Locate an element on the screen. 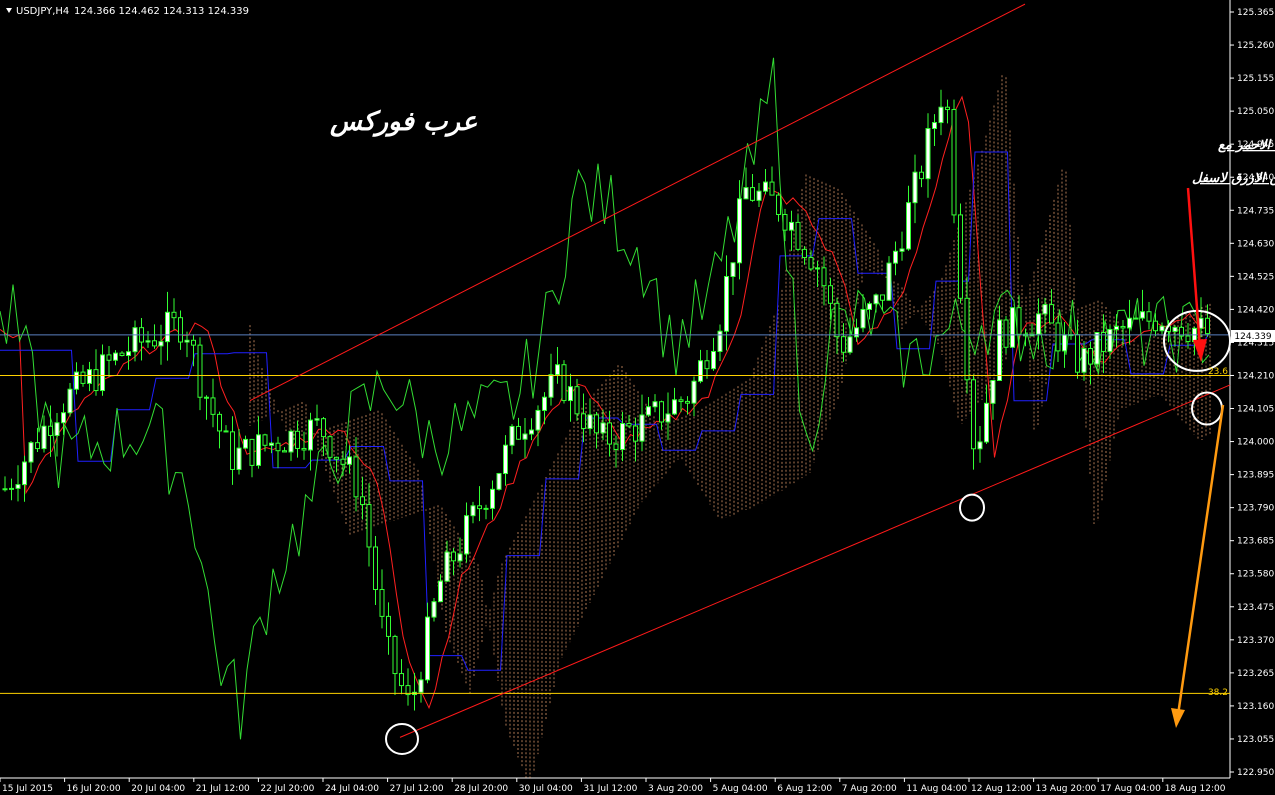  x-tick-label: 27 Jul 12:00 is located at coordinates (417, 789).